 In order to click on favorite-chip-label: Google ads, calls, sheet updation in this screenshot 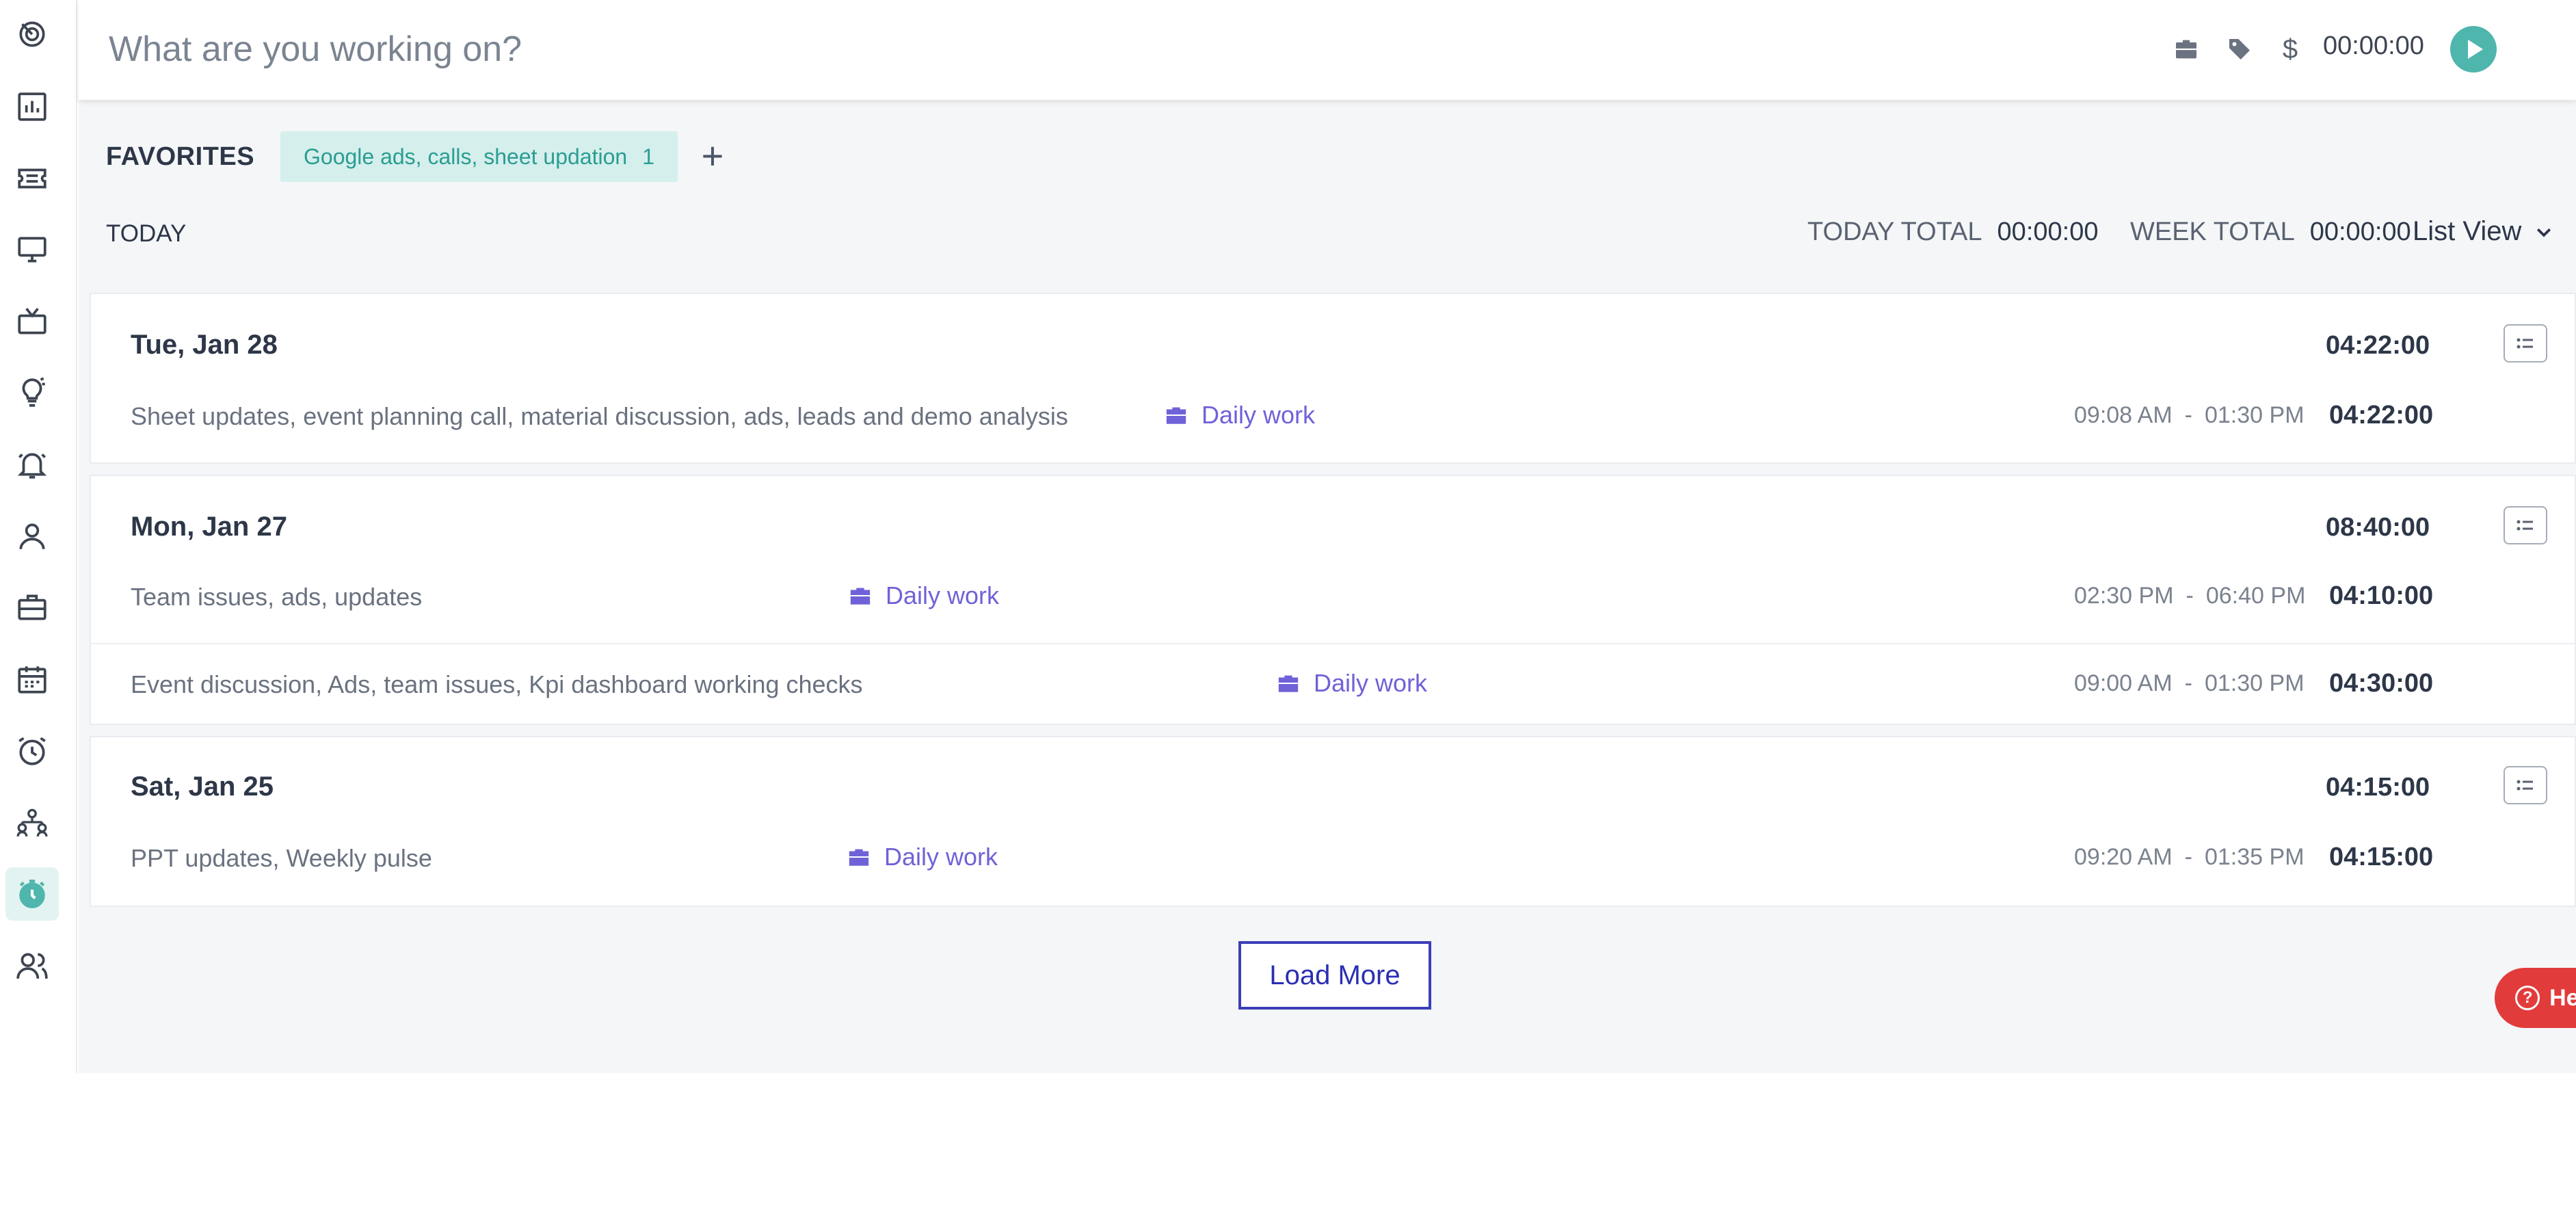, I will do `click(466, 156)`.